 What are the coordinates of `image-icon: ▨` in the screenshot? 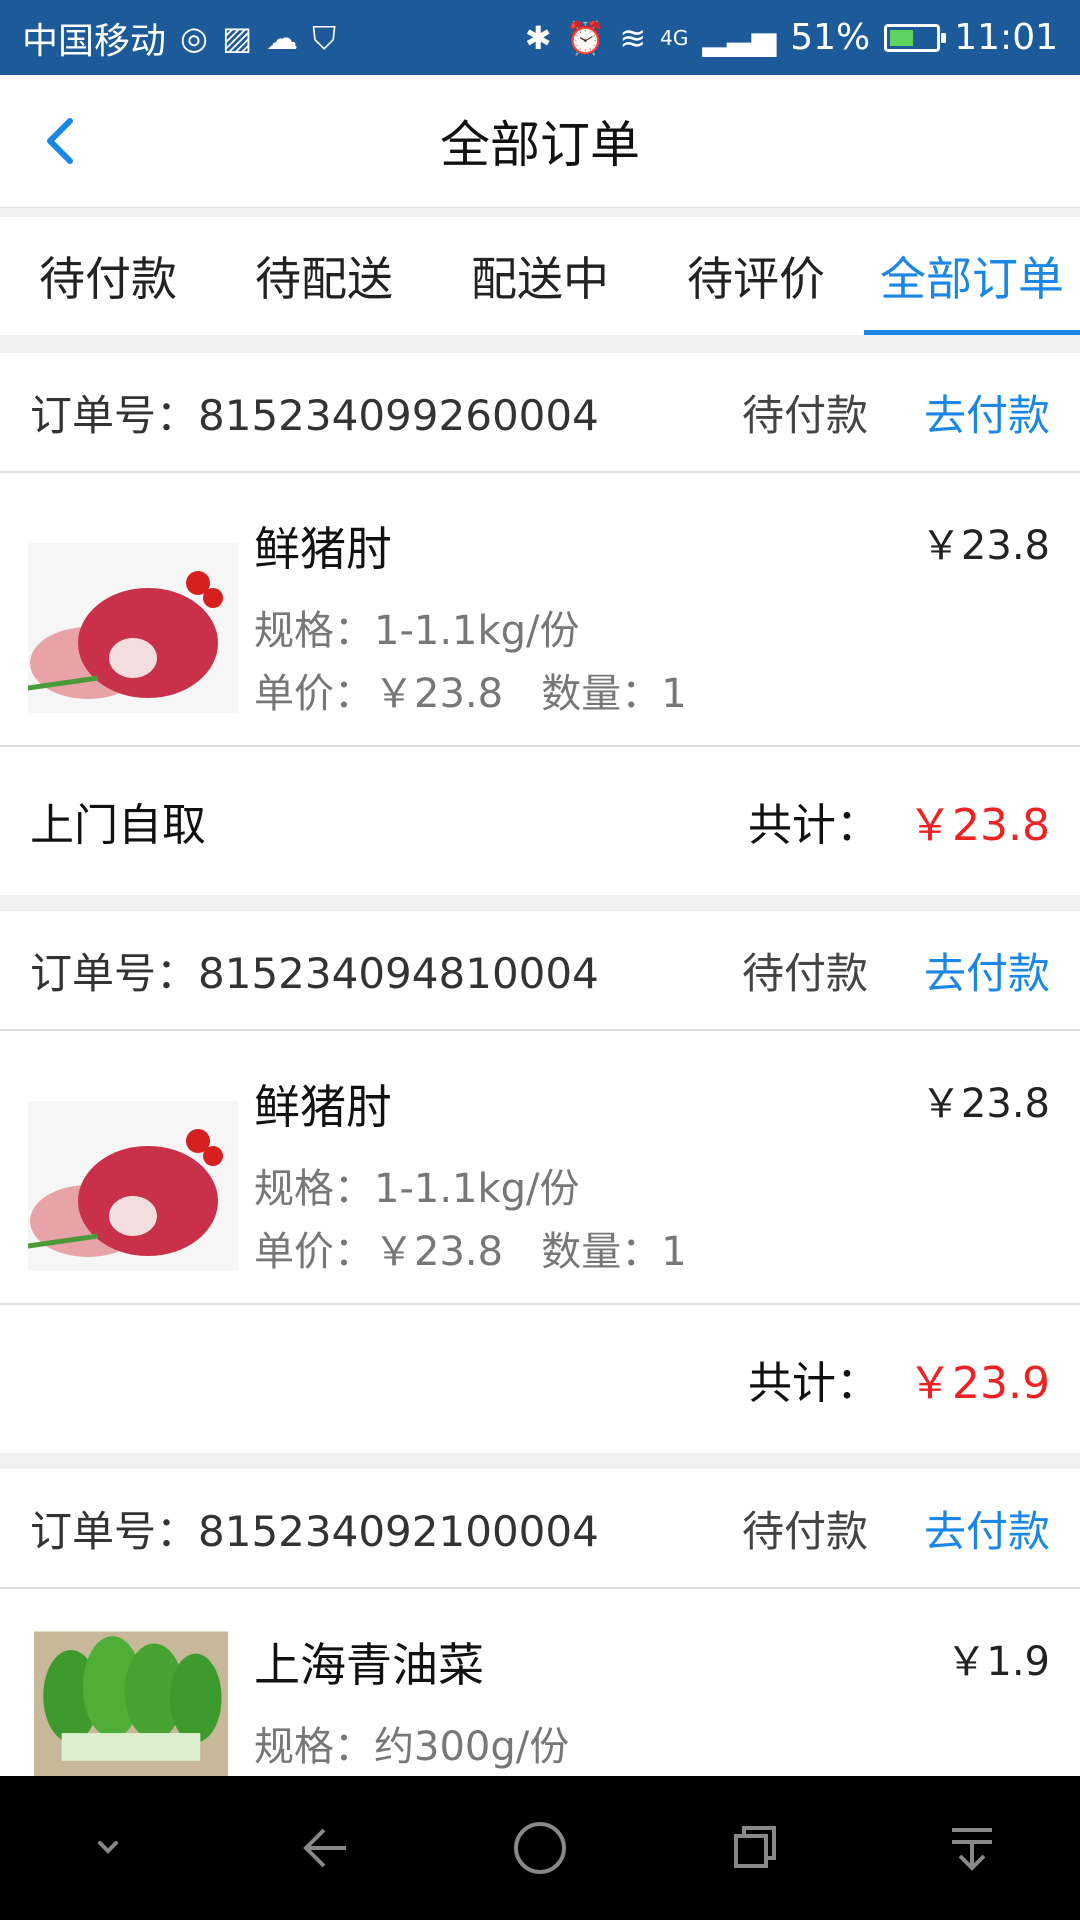 It's located at (237, 37).